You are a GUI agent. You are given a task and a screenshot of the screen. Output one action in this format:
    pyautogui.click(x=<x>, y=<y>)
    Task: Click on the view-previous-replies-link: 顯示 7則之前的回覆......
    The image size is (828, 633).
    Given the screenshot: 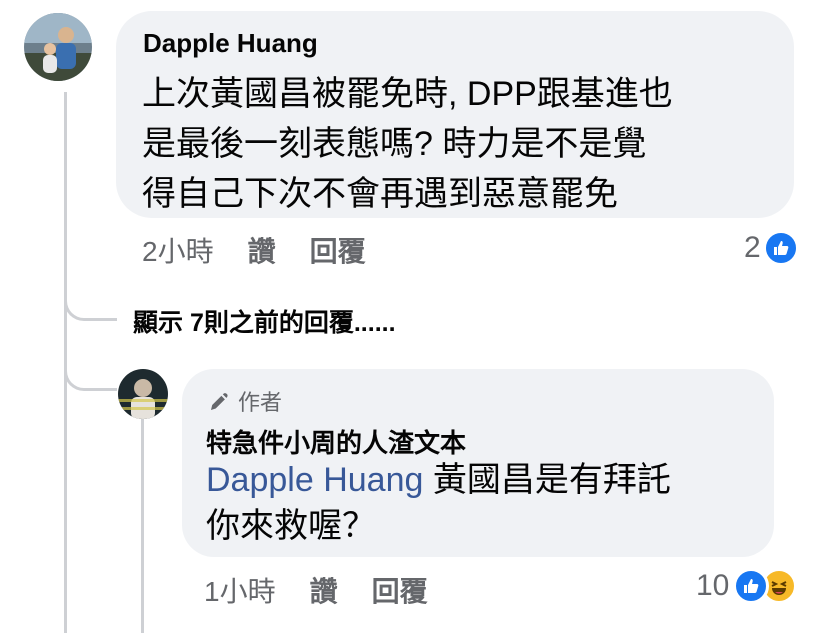 What is the action you would take?
    pyautogui.click(x=264, y=321)
    